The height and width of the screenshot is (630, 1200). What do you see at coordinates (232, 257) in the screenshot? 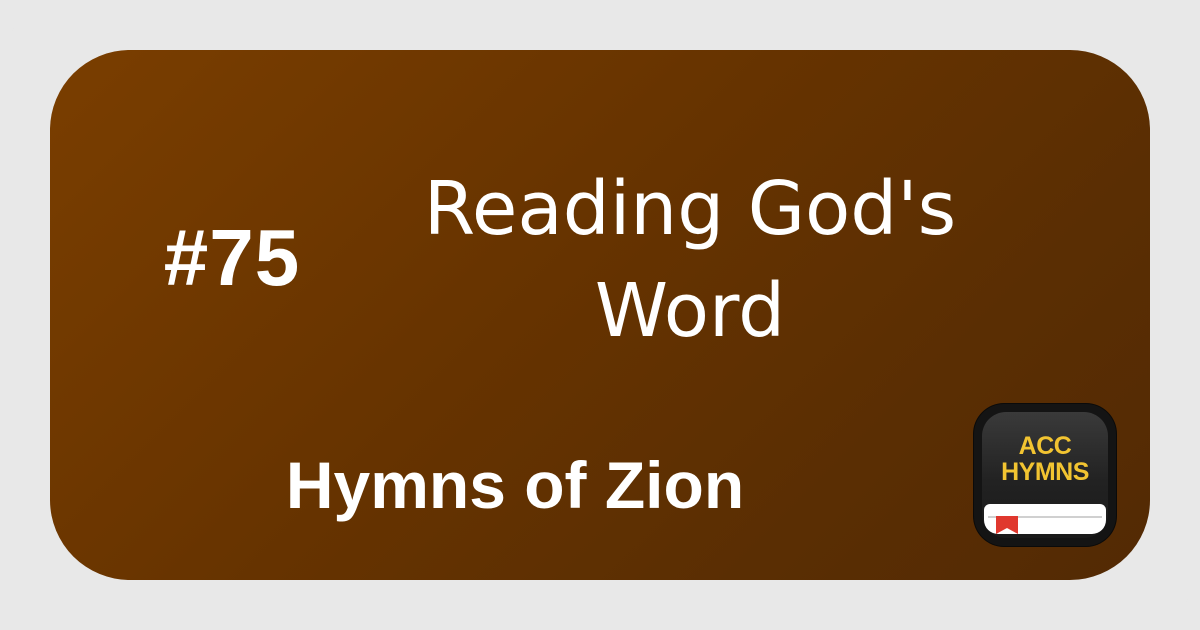
I see `hymn-number: #75` at bounding box center [232, 257].